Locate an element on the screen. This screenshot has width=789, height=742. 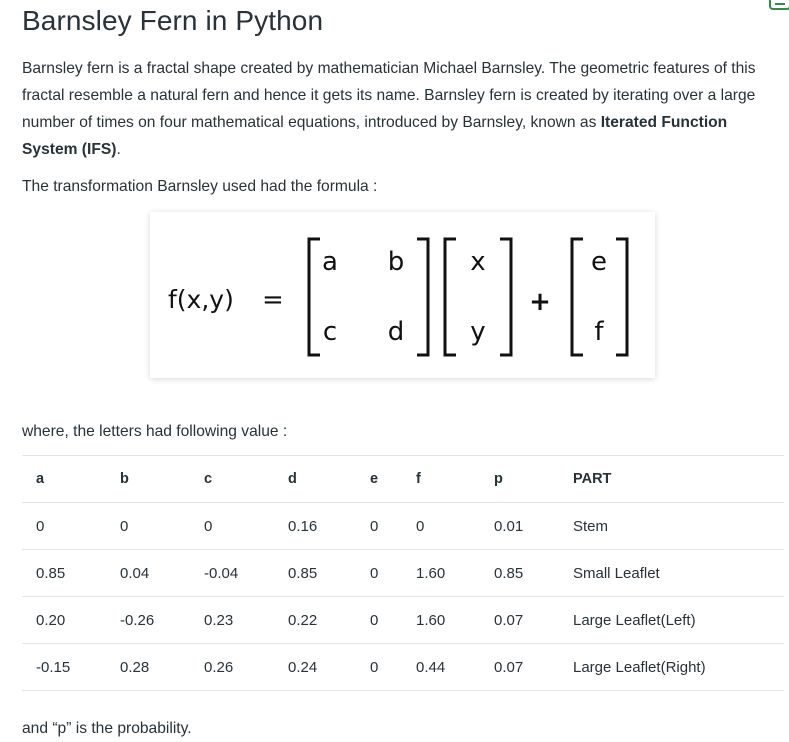
offset-right-bracket is located at coordinates (622, 297).